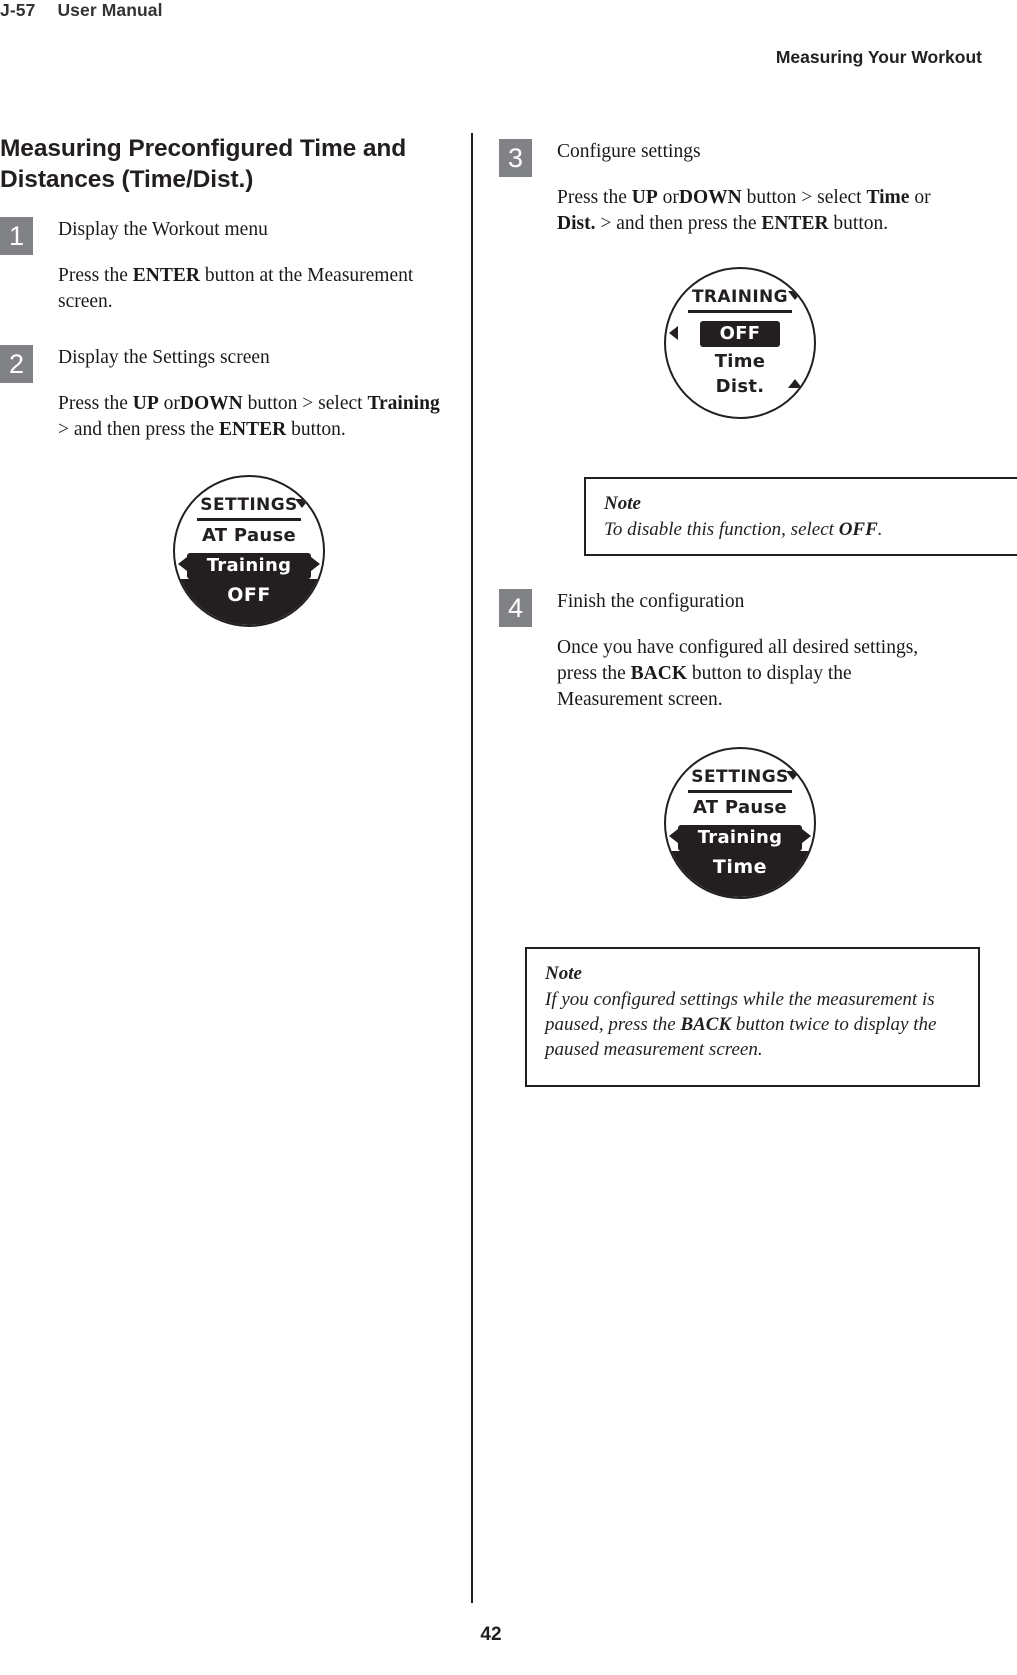 This screenshot has width=1017, height=1675. Describe the element at coordinates (249, 551) in the screenshot. I see `watch-display-settings-off: SETTINGS AT Pause Training OFF` at that location.